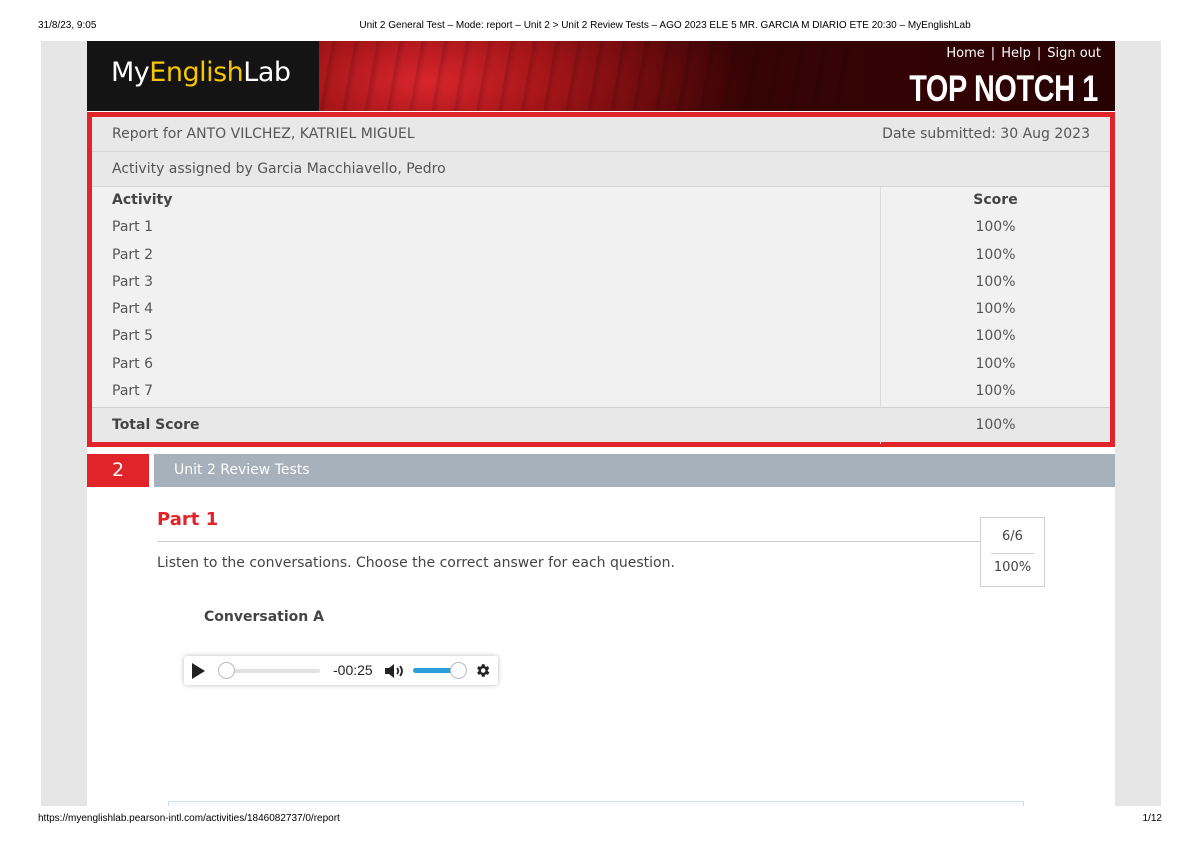  What do you see at coordinates (395, 671) in the screenshot?
I see `volume-icon` at bounding box center [395, 671].